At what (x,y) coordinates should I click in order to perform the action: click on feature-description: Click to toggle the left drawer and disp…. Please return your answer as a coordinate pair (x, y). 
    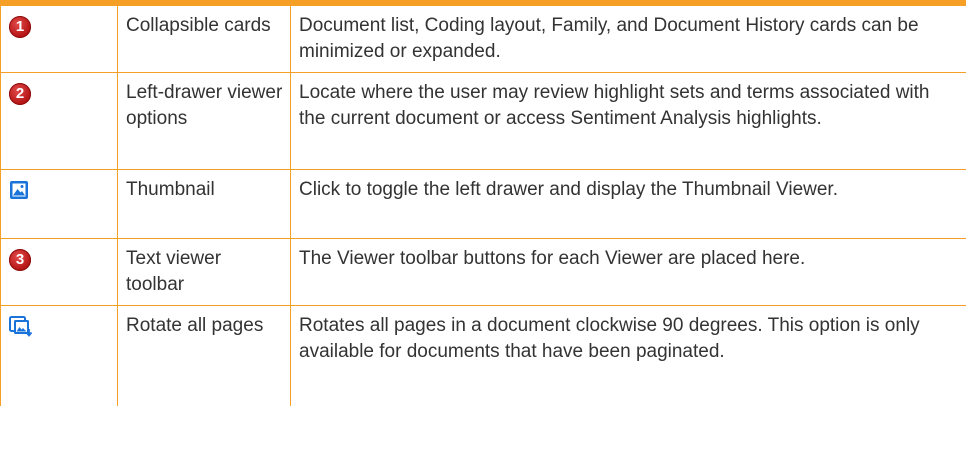
    Looking at the image, I should click on (628, 204).